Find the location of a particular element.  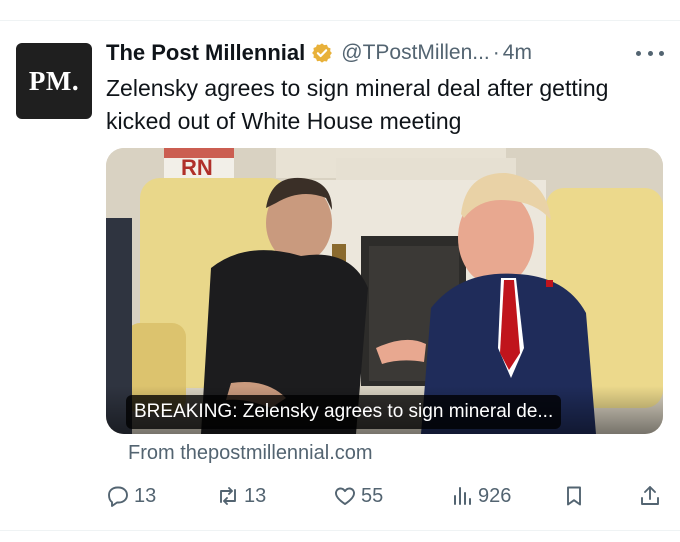

more-icon is located at coordinates (650, 53).